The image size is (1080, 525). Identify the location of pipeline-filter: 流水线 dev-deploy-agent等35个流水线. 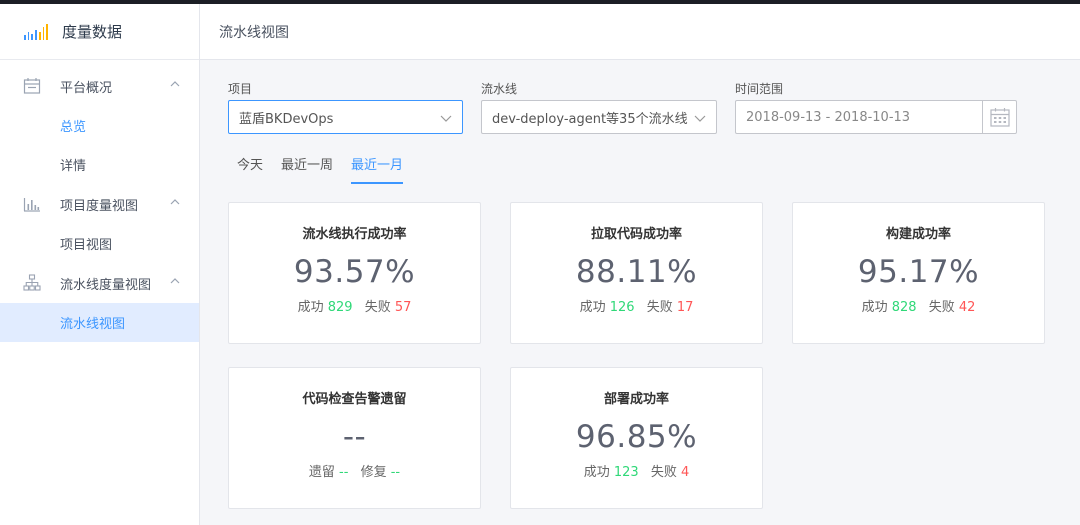
(599, 107).